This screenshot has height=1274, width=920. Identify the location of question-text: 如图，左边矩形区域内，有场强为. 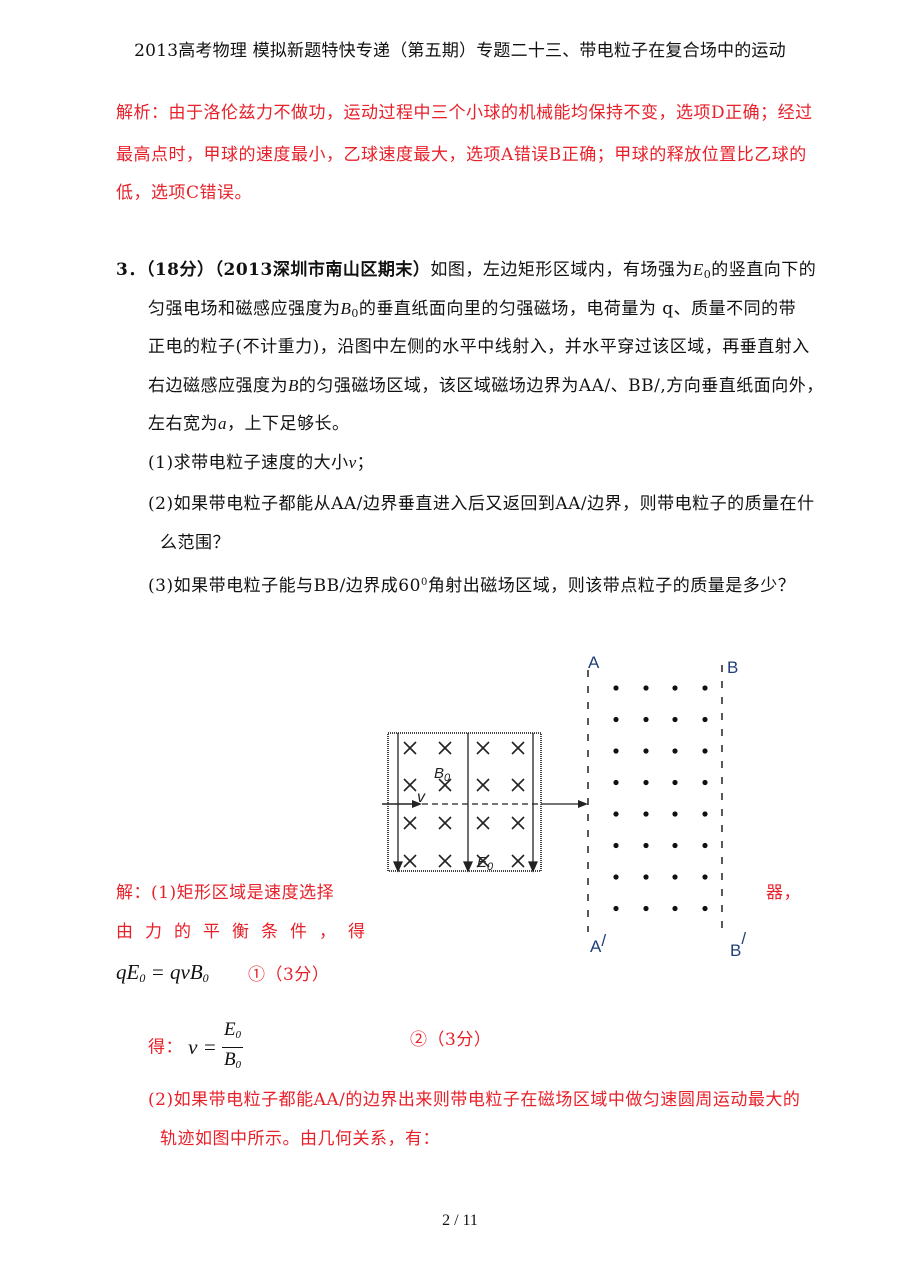
(561, 270).